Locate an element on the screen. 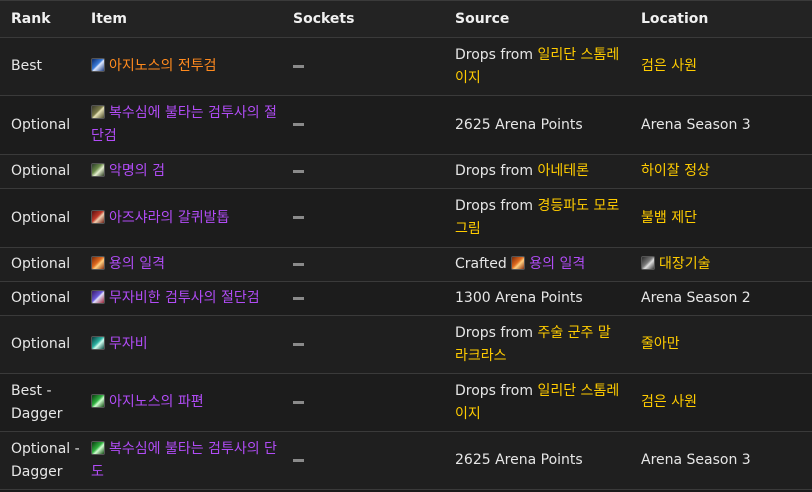 This screenshot has height=492, width=812. table-header: Rank Item Sockets Source Location is located at coordinates (406, 19).